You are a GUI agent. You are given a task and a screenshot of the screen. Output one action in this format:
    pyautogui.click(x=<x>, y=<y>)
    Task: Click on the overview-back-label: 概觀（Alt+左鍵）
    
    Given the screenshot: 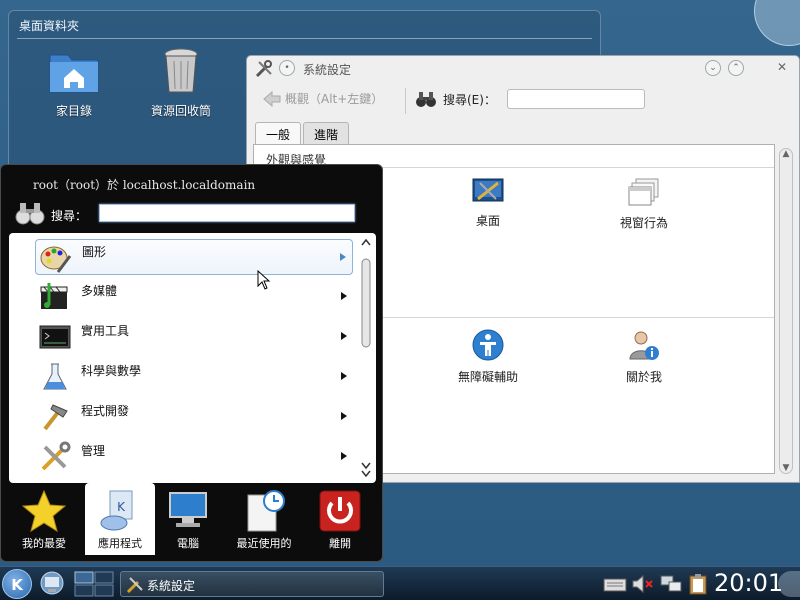 What is the action you would take?
    pyautogui.click(x=334, y=99)
    